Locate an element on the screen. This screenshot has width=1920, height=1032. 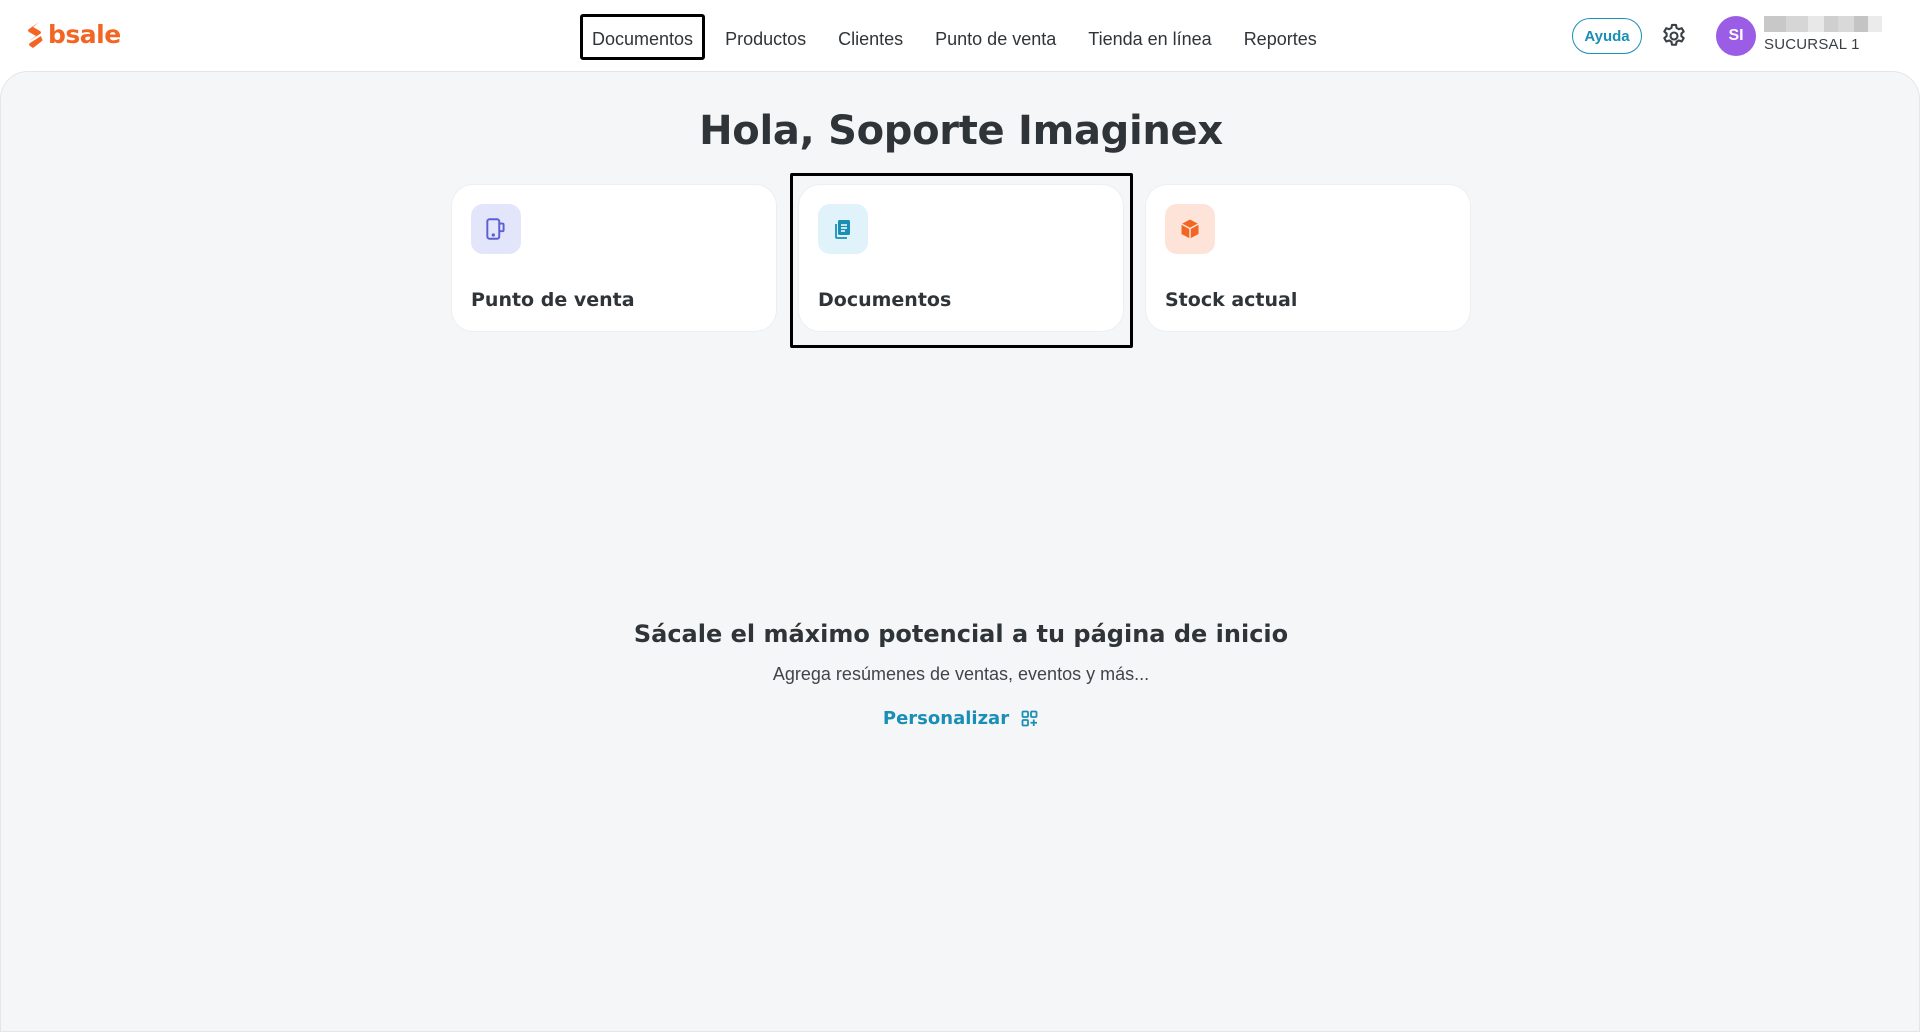
shortcut-card-stock-actual: Stock actual is located at coordinates (1308, 258).